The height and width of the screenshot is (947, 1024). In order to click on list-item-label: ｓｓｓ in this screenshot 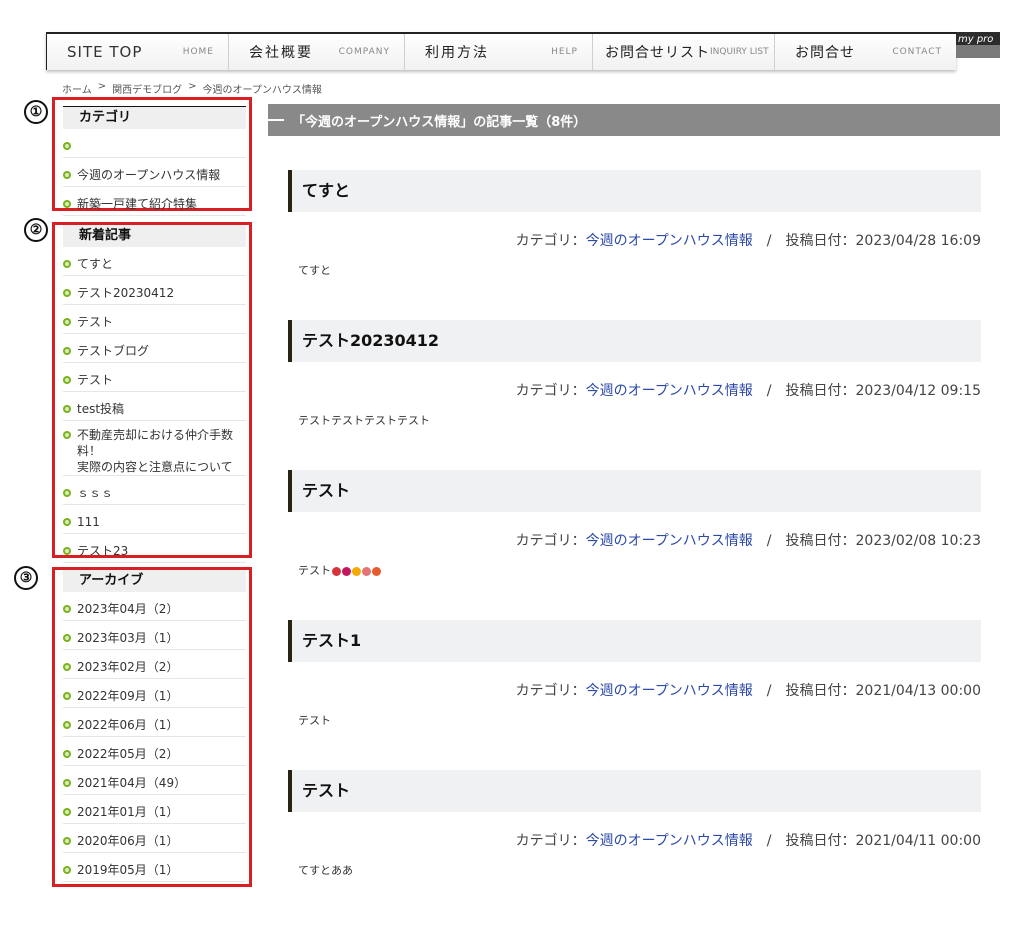, I will do `click(95, 493)`.